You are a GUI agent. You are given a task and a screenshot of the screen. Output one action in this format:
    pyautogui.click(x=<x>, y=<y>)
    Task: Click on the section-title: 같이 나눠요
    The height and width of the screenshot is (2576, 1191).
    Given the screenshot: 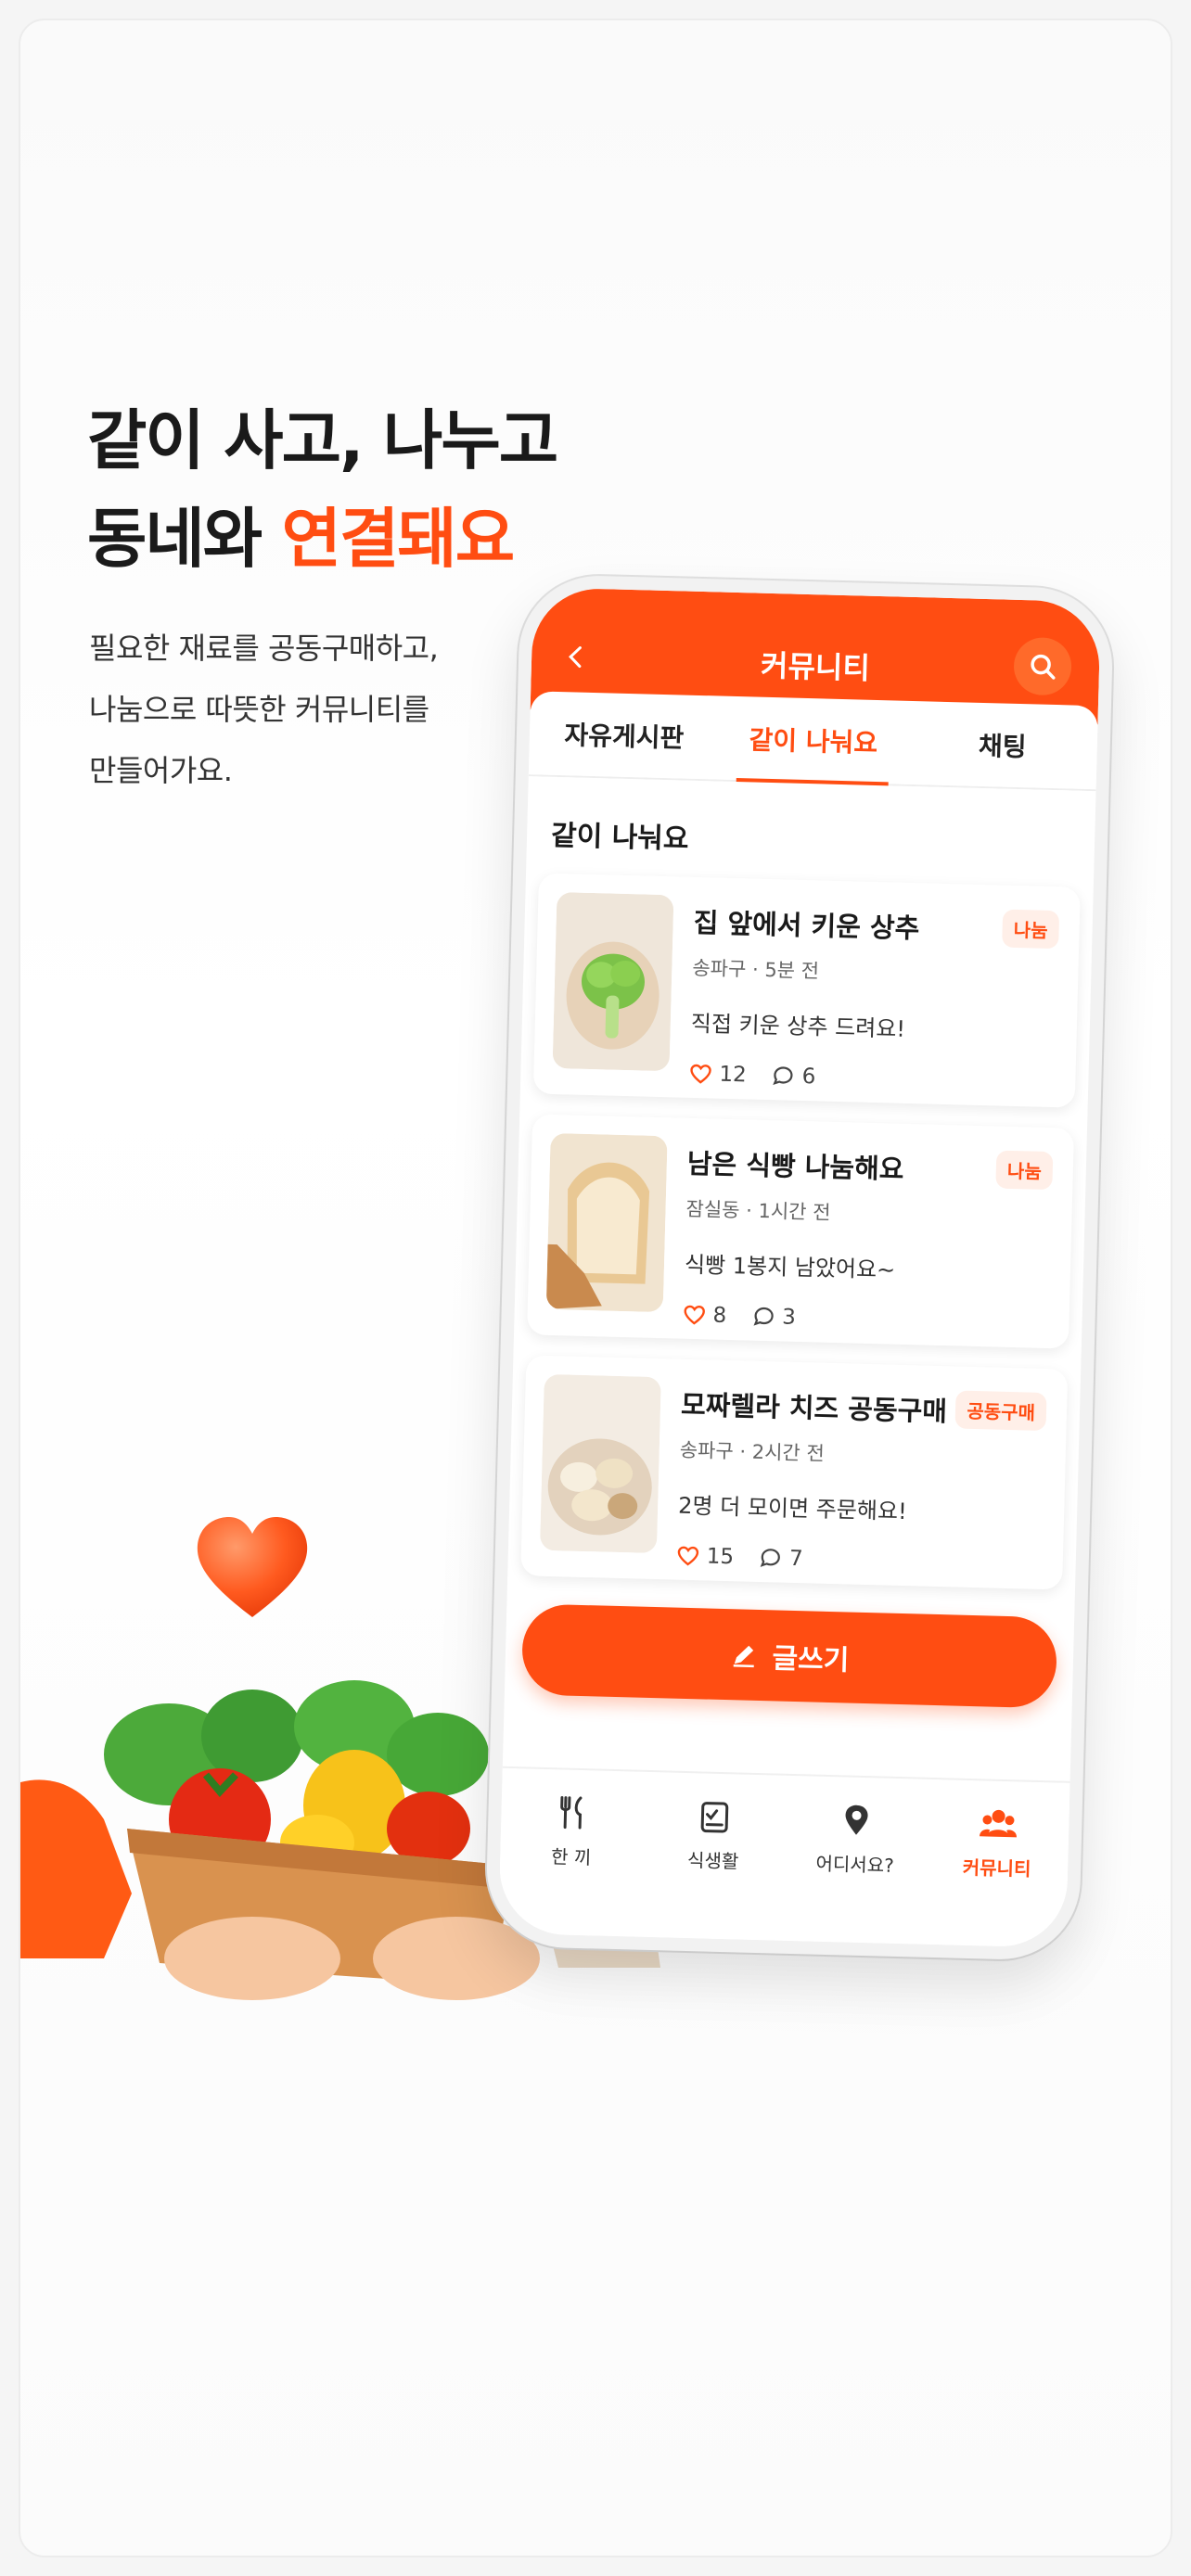 What is the action you would take?
    pyautogui.click(x=619, y=837)
    